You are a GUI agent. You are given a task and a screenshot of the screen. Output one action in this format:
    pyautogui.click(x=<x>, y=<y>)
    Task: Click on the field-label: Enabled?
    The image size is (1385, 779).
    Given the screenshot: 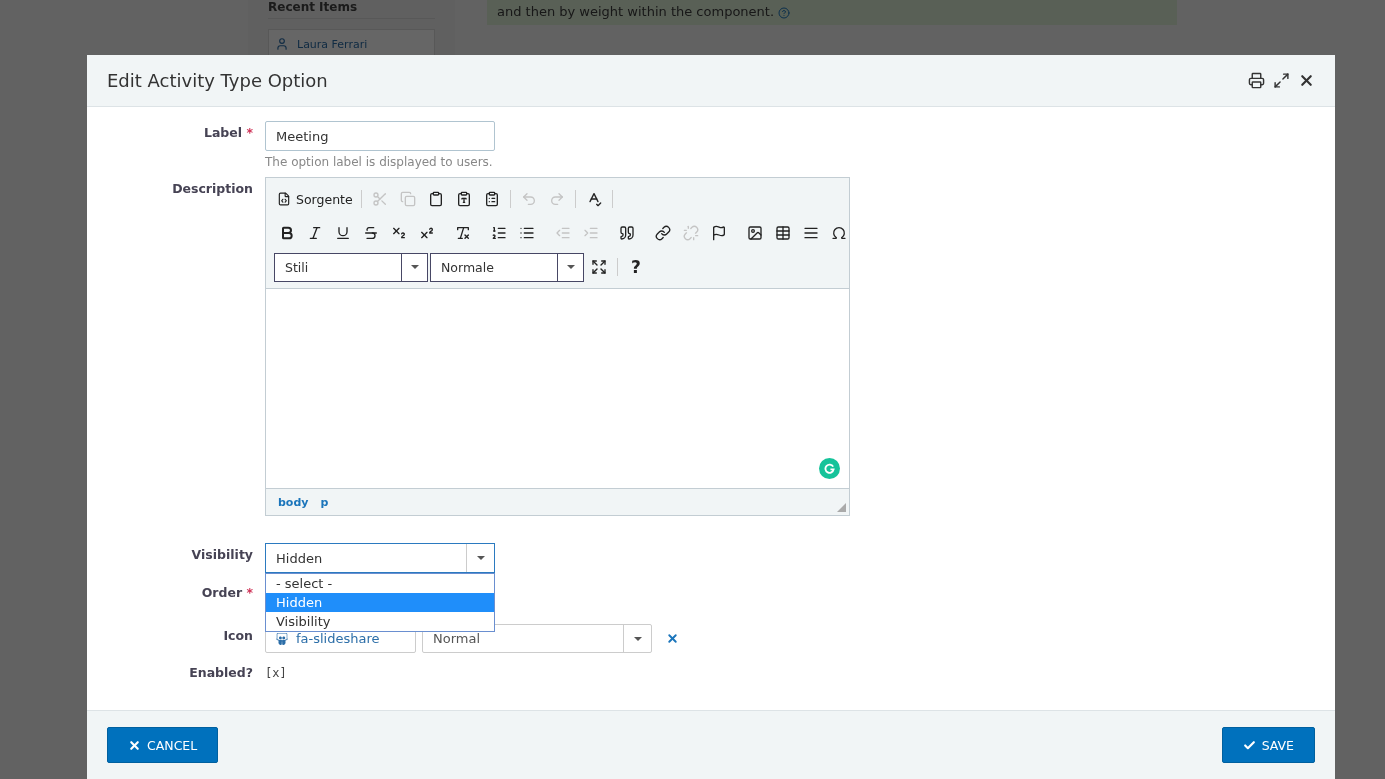 What is the action you would take?
    pyautogui.click(x=220, y=672)
    